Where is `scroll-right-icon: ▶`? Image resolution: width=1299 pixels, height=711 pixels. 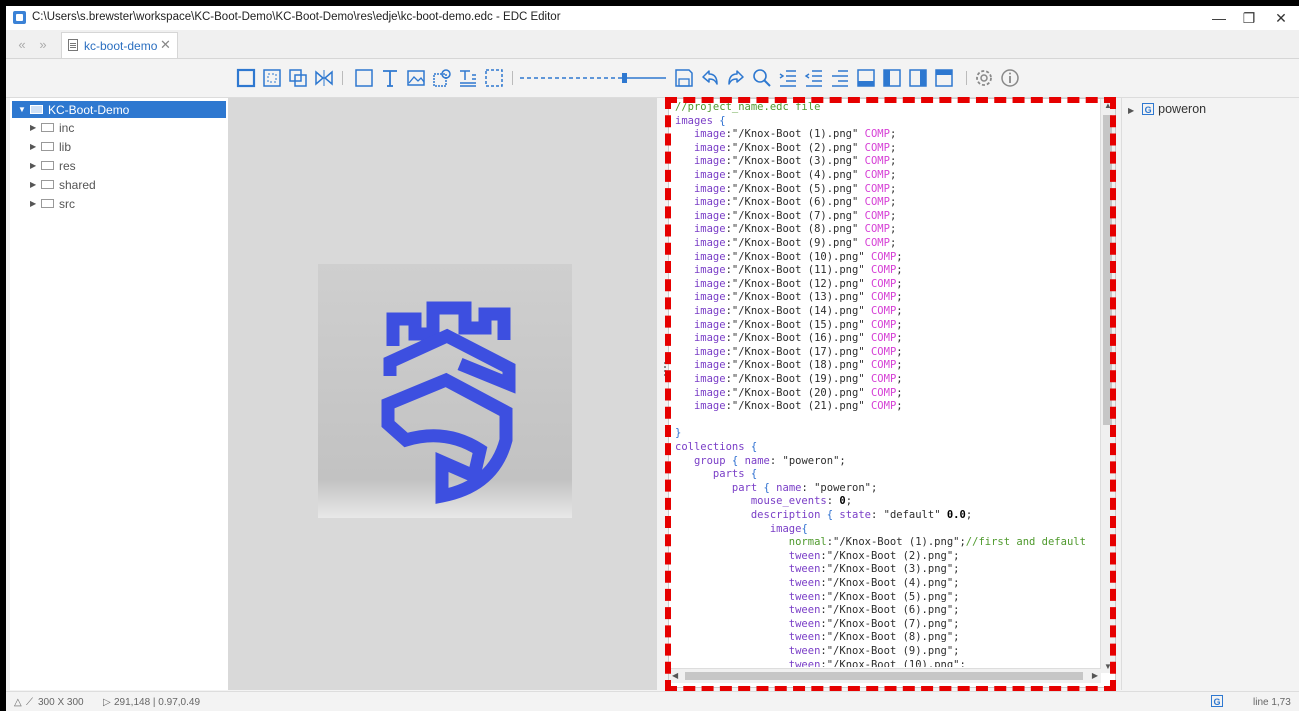 scroll-right-icon: ▶ is located at coordinates (1095, 675).